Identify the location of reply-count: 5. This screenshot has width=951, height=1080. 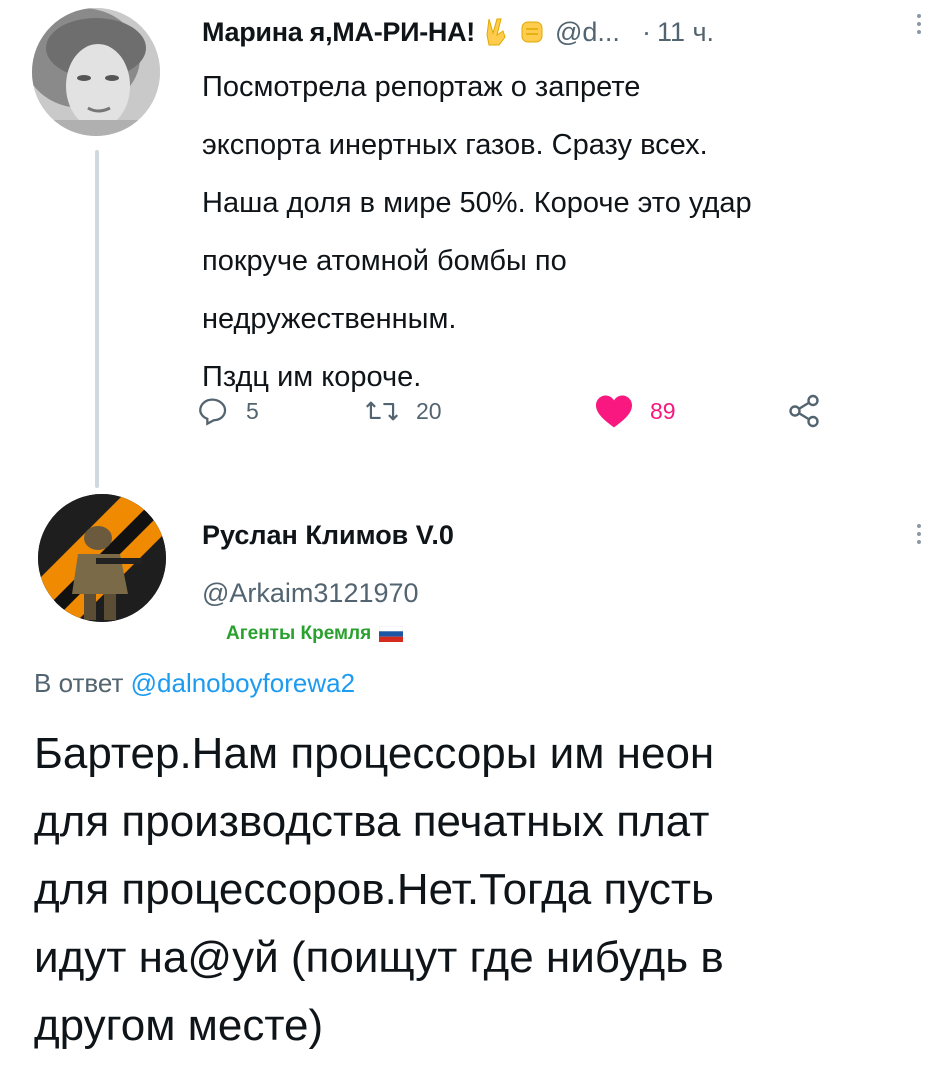
(252, 410).